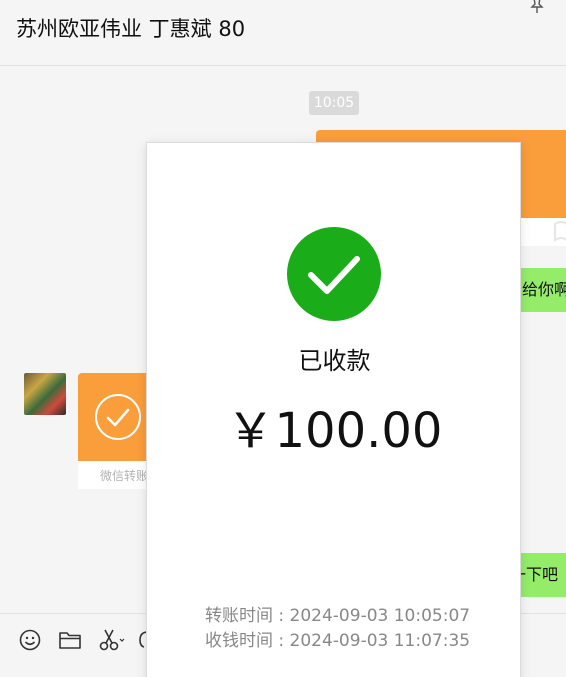 The image size is (566, 677). What do you see at coordinates (338, 641) in the screenshot?
I see `receive-time: 收钱时间 : 2024-09-03 11:07:35` at bounding box center [338, 641].